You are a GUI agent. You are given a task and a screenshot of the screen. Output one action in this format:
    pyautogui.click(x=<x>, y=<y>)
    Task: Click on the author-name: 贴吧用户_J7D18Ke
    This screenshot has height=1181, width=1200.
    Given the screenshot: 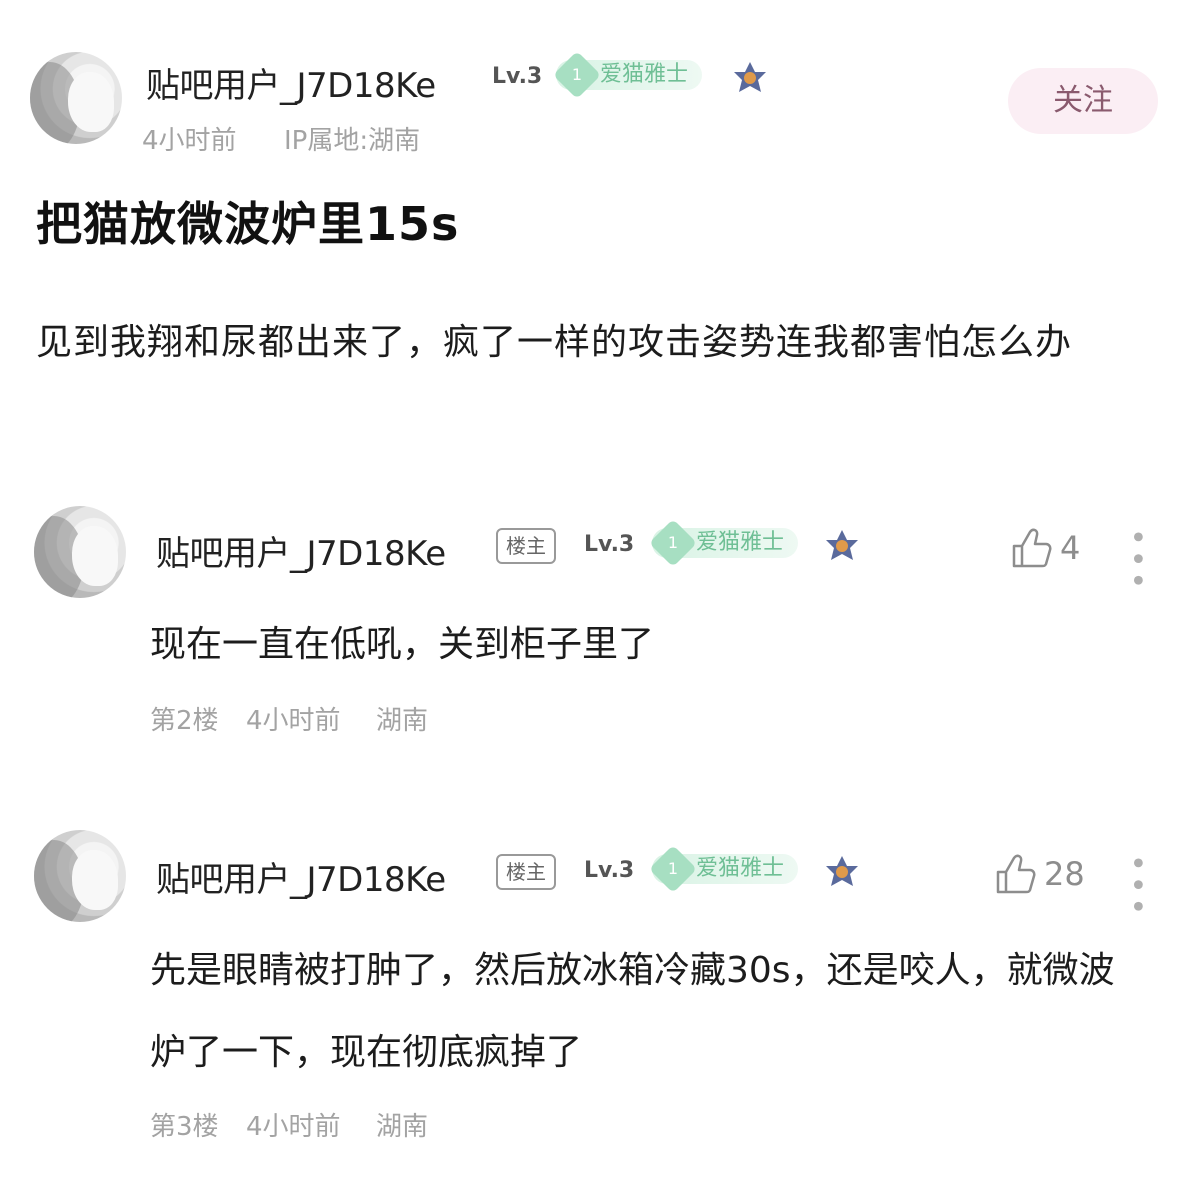 What is the action you would take?
    pyautogui.click(x=291, y=82)
    